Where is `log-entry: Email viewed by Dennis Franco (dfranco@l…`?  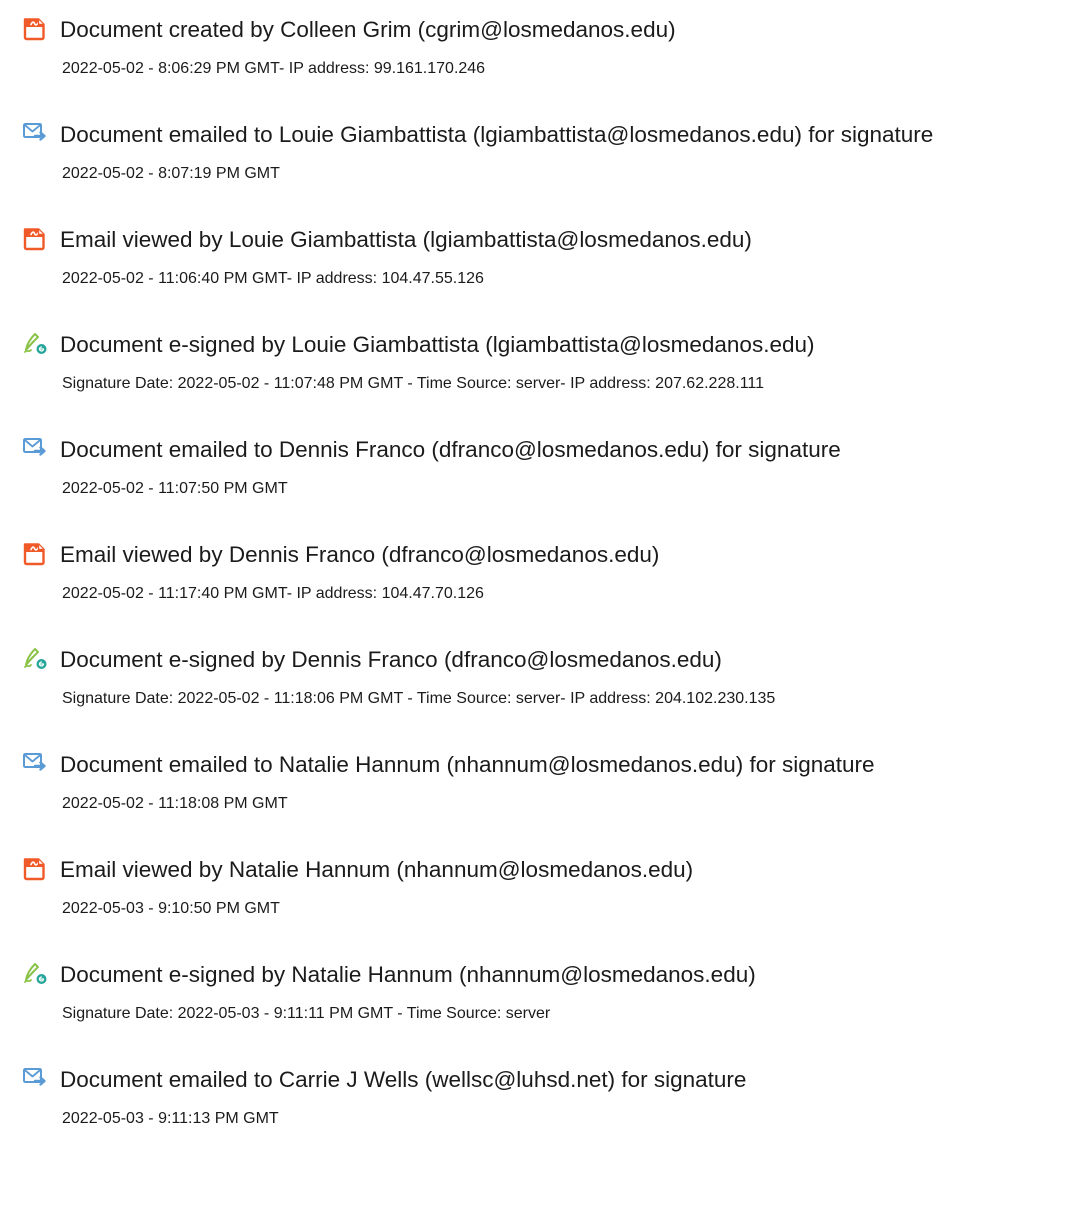
log-entry: Email viewed by Dennis Franco (dfranco@l… is located at coordinates (557, 575).